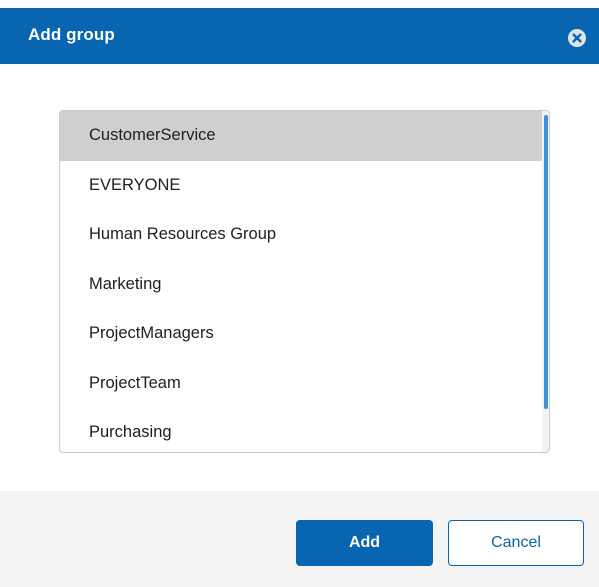  I want to click on cancel-button: Cancel, so click(516, 543).